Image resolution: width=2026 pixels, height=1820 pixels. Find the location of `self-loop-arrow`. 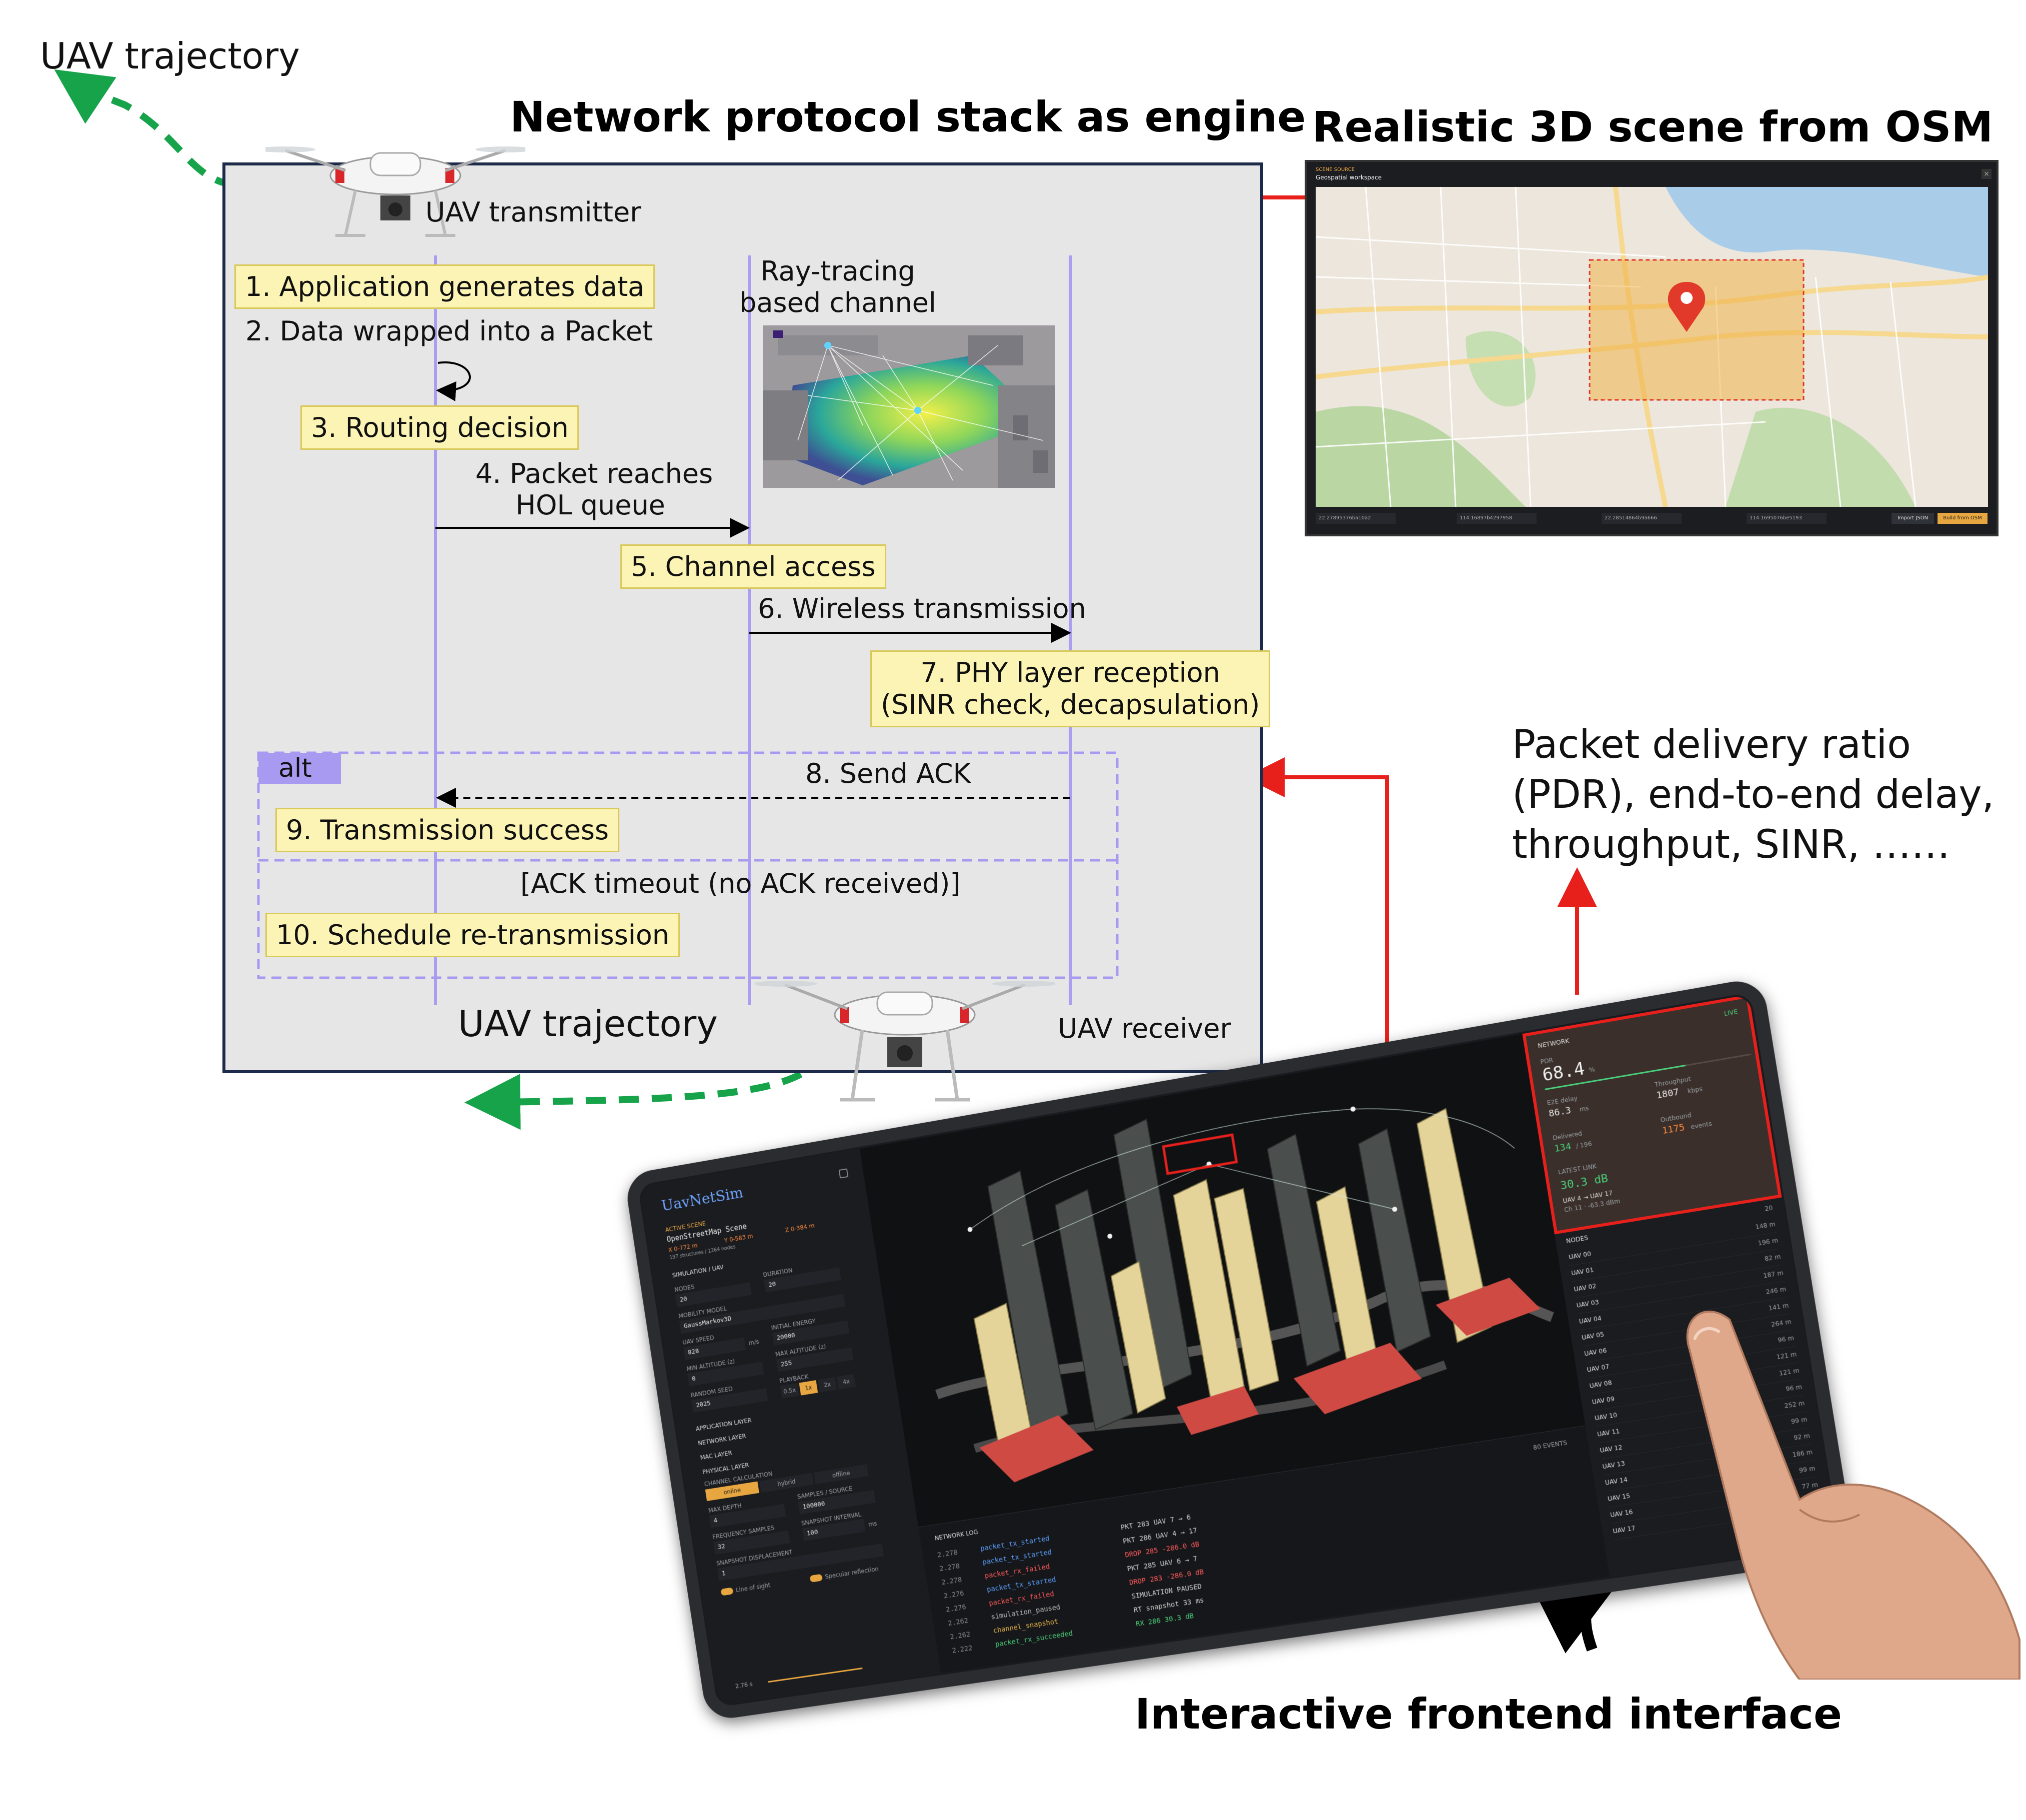

self-loop-arrow is located at coordinates (453, 381).